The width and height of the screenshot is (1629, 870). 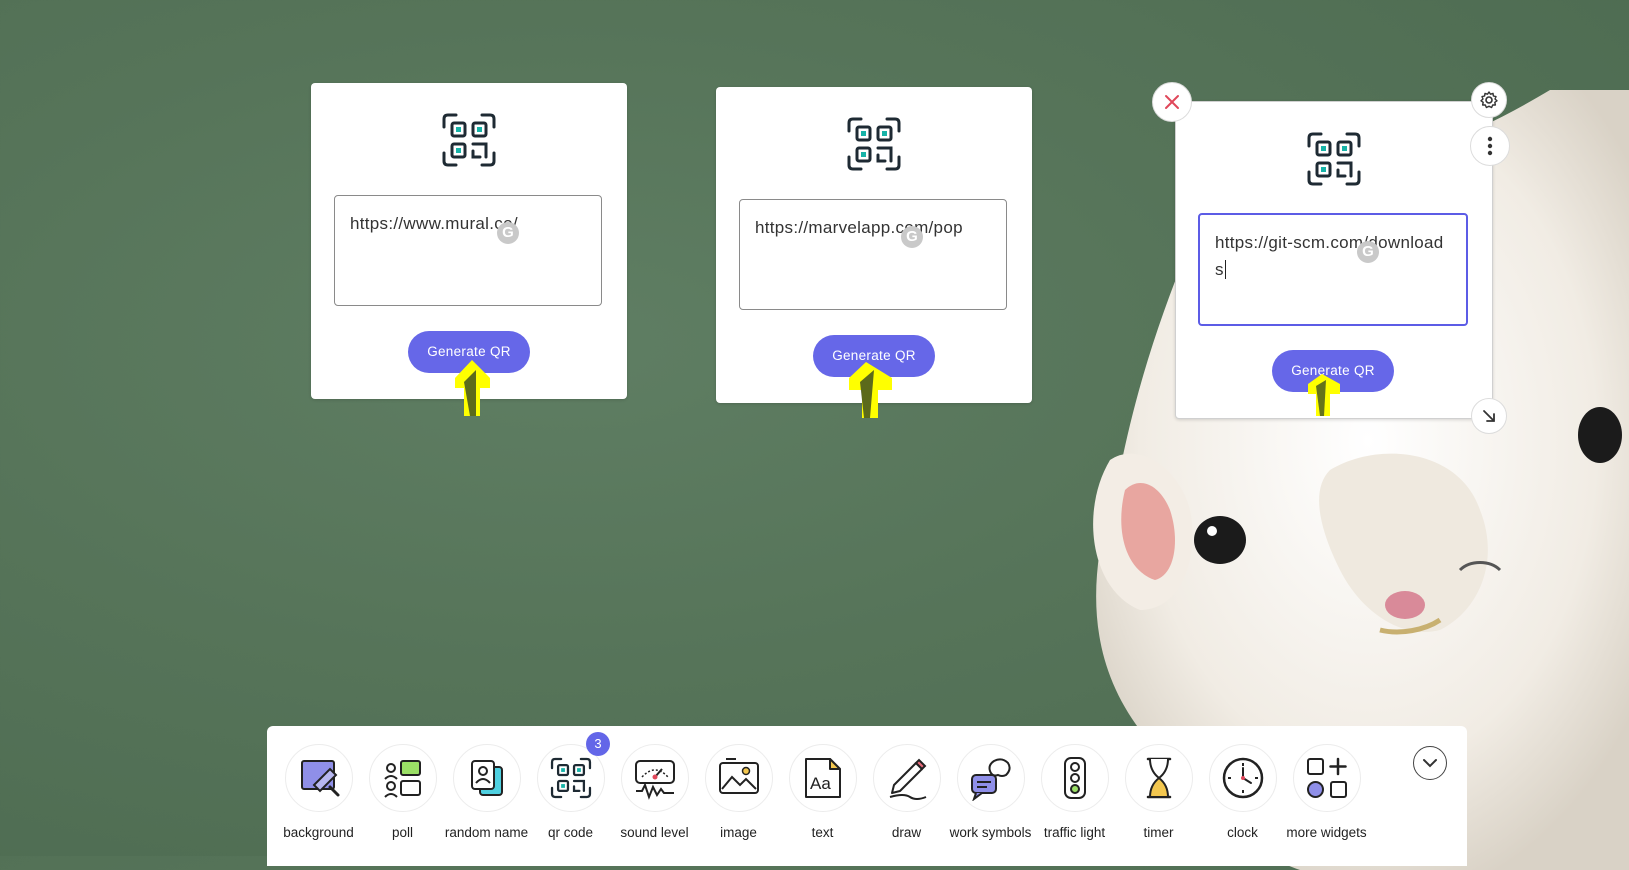 I want to click on timer-icon, so click(x=1158, y=778).